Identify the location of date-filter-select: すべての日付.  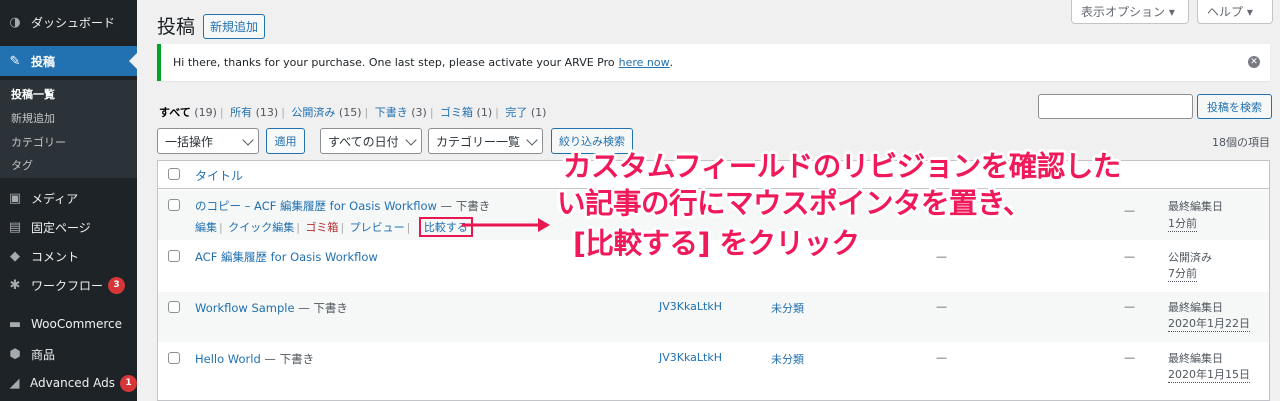
(371, 141).